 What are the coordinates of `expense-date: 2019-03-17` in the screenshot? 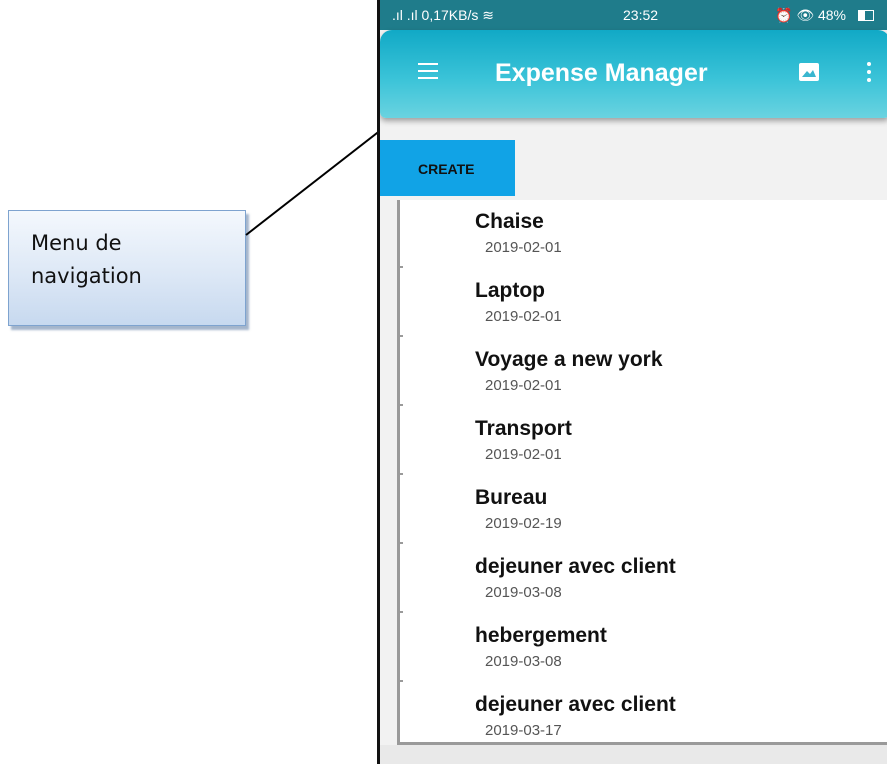 It's located at (523, 730).